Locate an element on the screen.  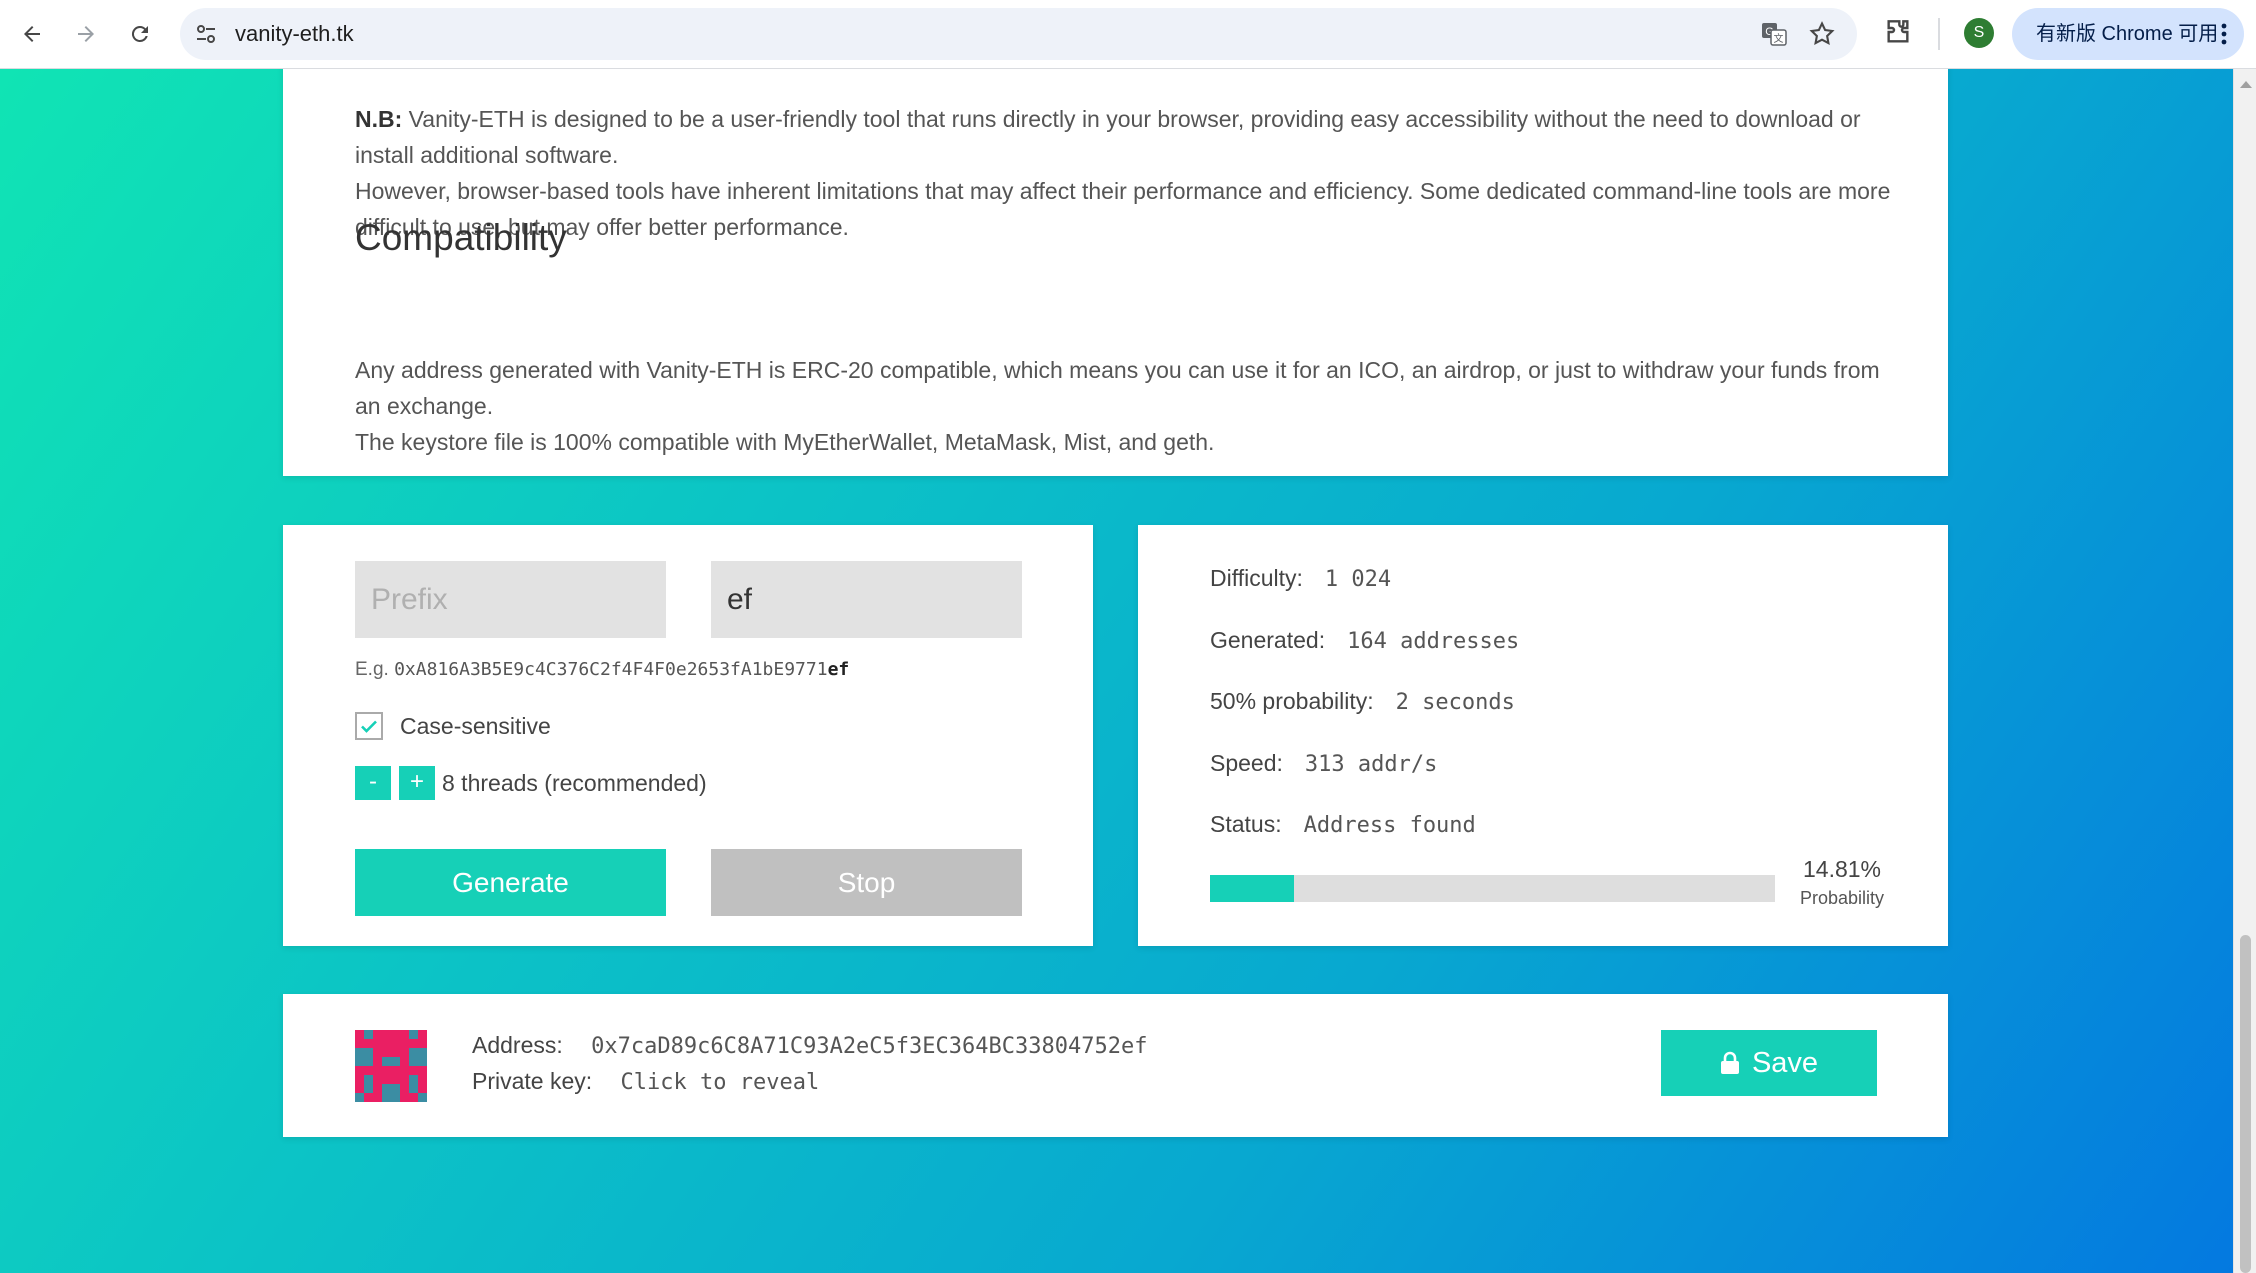
reload-icon is located at coordinates (139, 33).